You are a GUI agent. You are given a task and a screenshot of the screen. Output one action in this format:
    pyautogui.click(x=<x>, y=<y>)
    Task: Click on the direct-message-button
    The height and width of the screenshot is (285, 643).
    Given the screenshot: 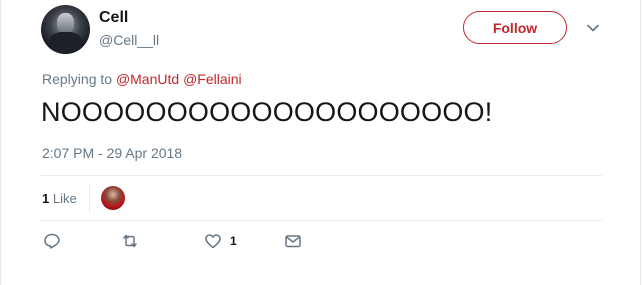 What is the action you would take?
    pyautogui.click(x=293, y=241)
    